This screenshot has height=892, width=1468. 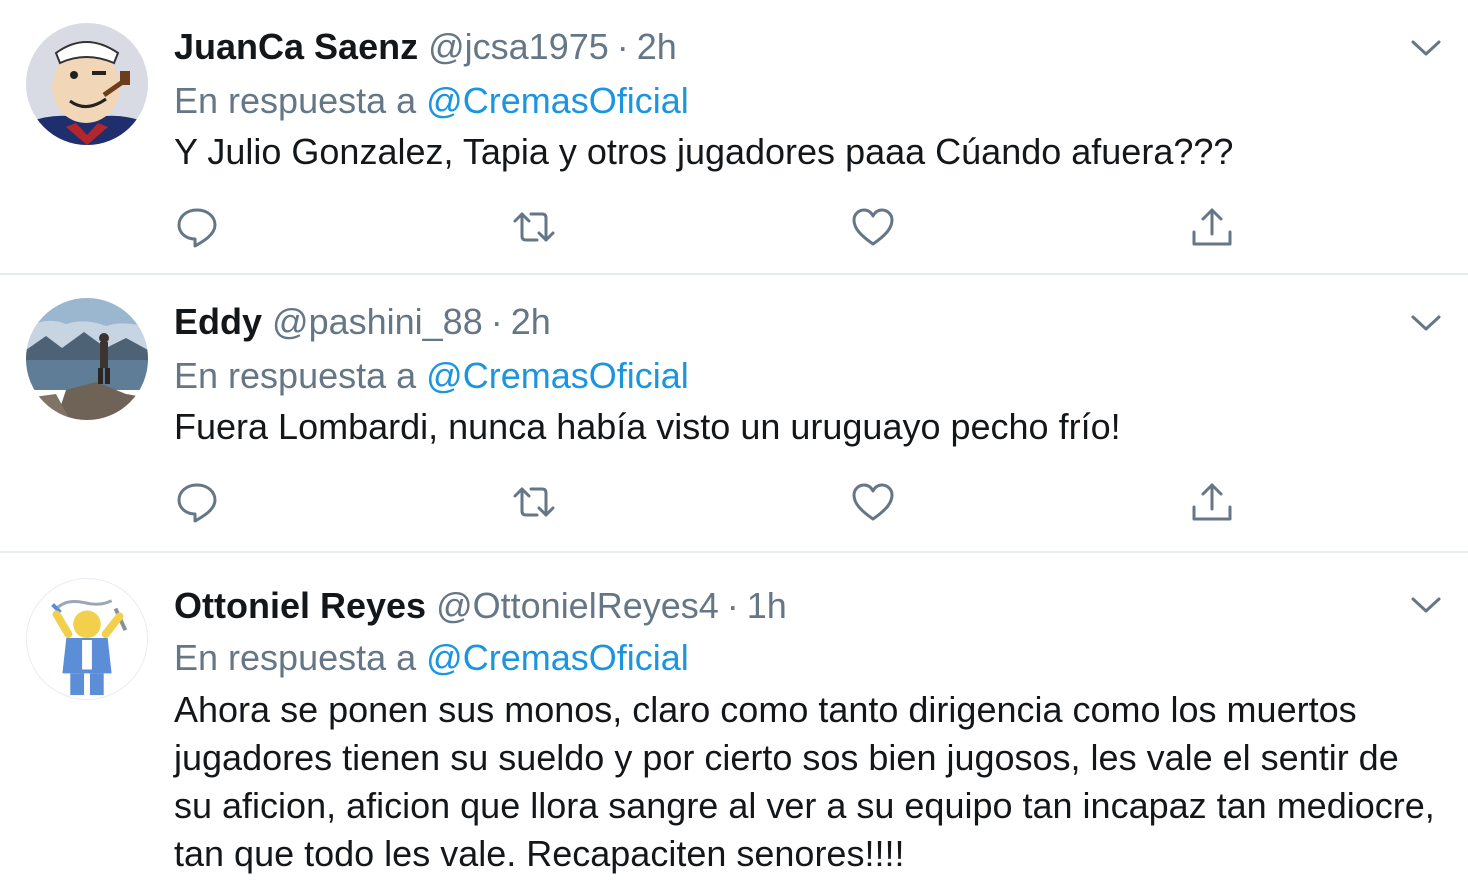 I want to click on tweet-header: Ottoniel Reyes @OttonielReyes4 · 1h, so click(x=480, y=606).